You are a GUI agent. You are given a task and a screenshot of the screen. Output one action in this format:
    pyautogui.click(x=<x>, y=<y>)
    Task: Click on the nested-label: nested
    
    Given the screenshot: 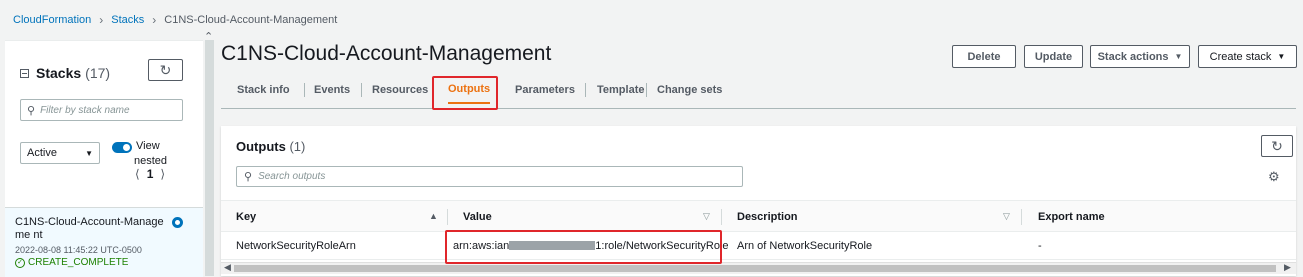 What is the action you would take?
    pyautogui.click(x=151, y=161)
    